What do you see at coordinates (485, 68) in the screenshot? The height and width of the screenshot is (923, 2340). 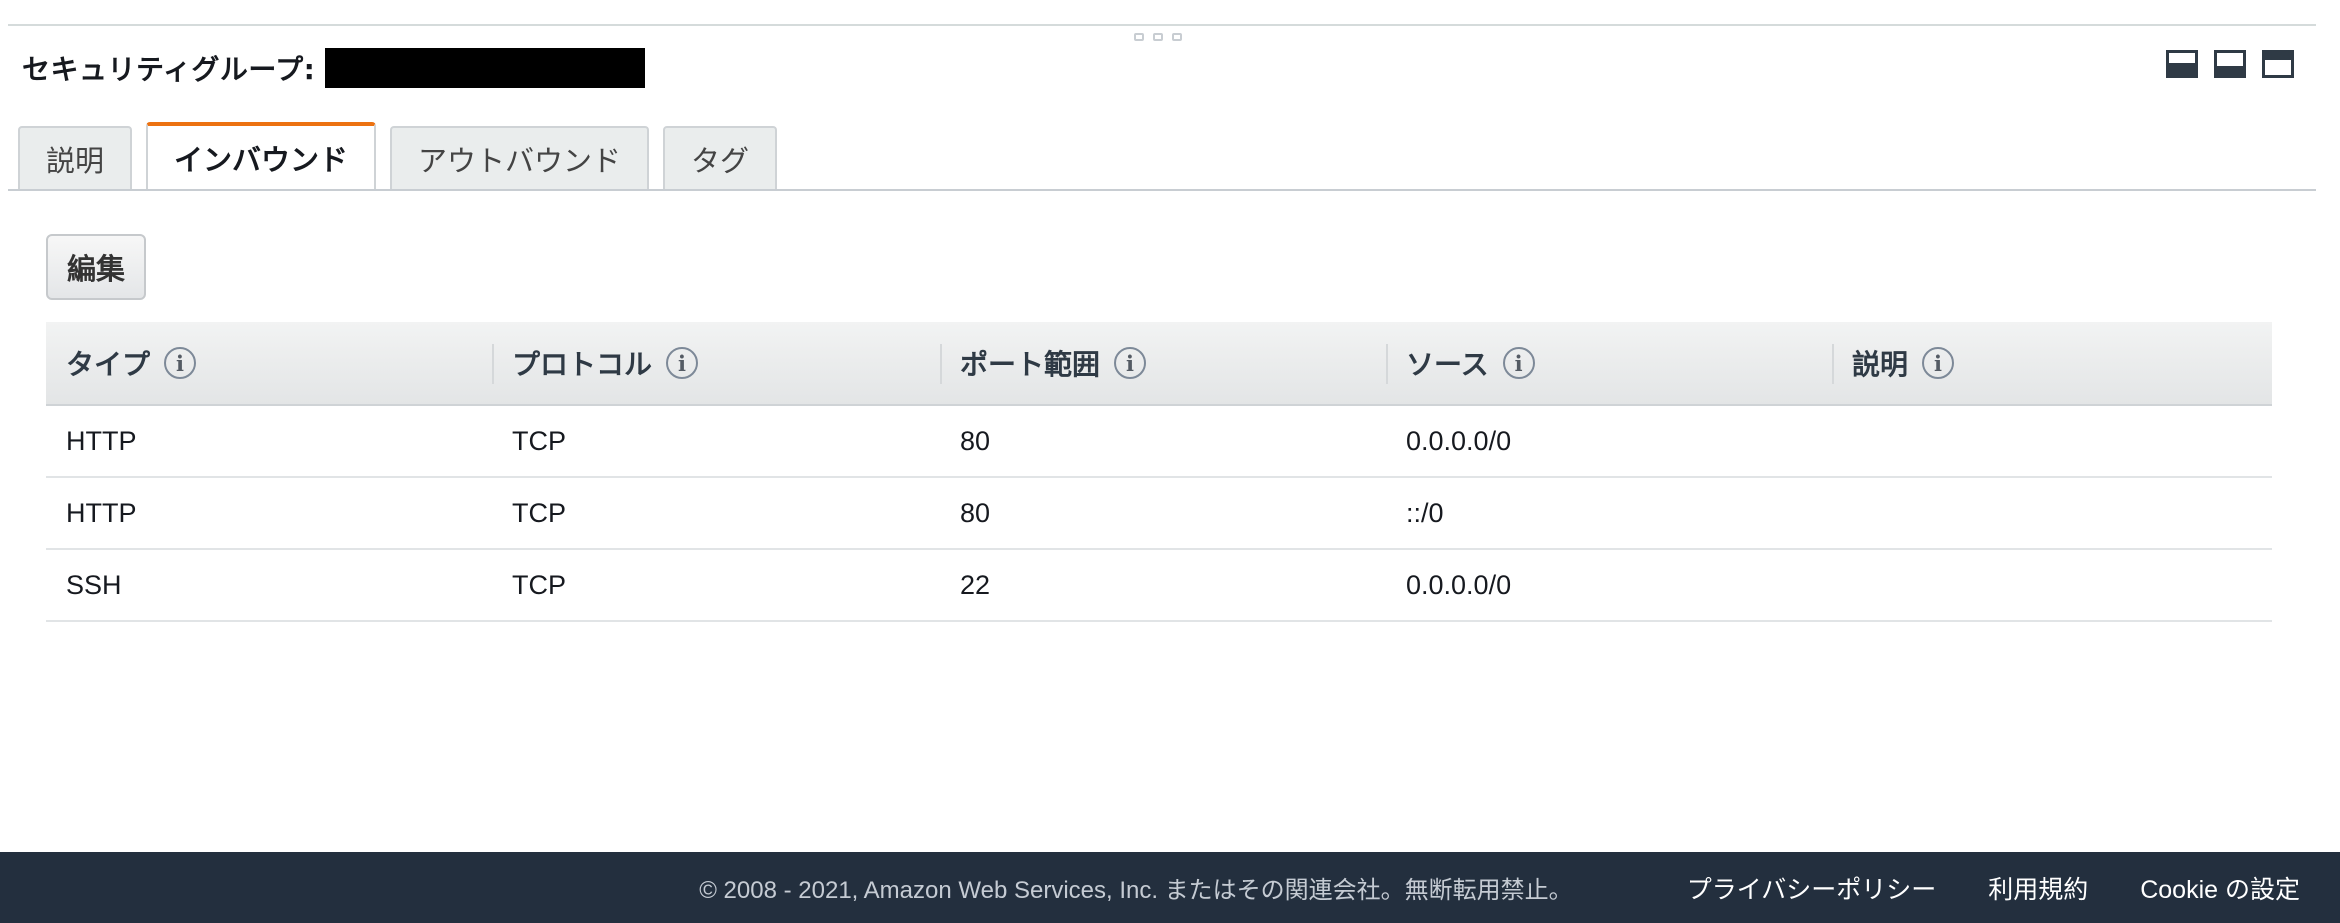 I see `redacted-group-name` at bounding box center [485, 68].